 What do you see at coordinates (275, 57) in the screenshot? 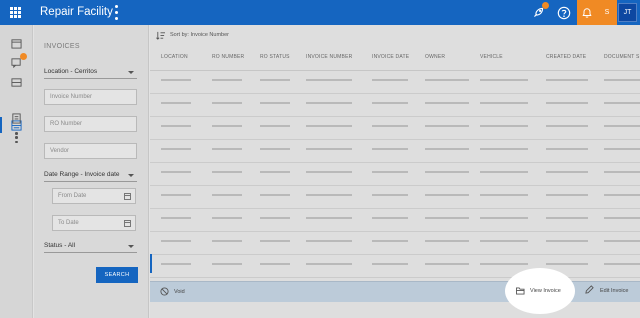
I see `column-header-ro-status: RO STATUS` at bounding box center [275, 57].